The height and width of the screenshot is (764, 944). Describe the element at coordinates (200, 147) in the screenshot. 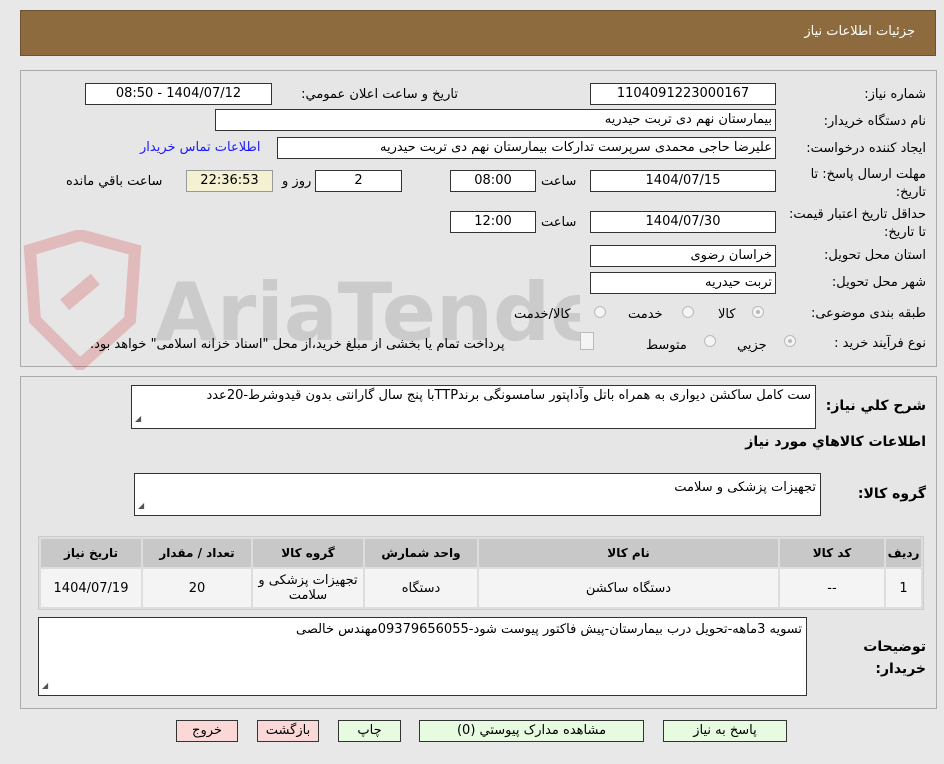

I see `buyer-contact-link: اطلاعات تماس خریدار` at that location.